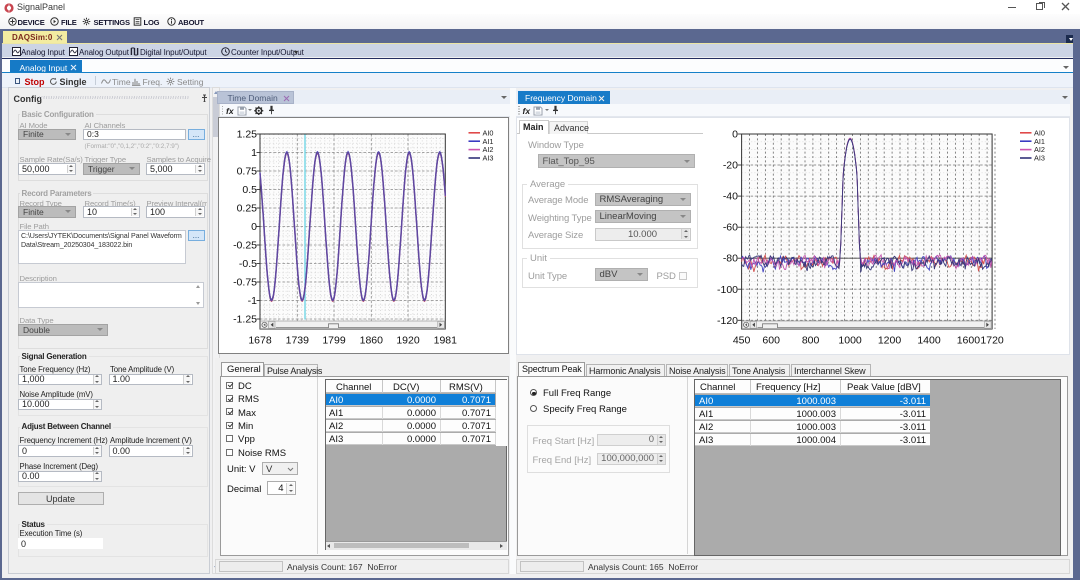 This screenshot has height=580, width=1080. Describe the element at coordinates (727, 321) in the screenshot. I see `svg-text: -120` at that location.